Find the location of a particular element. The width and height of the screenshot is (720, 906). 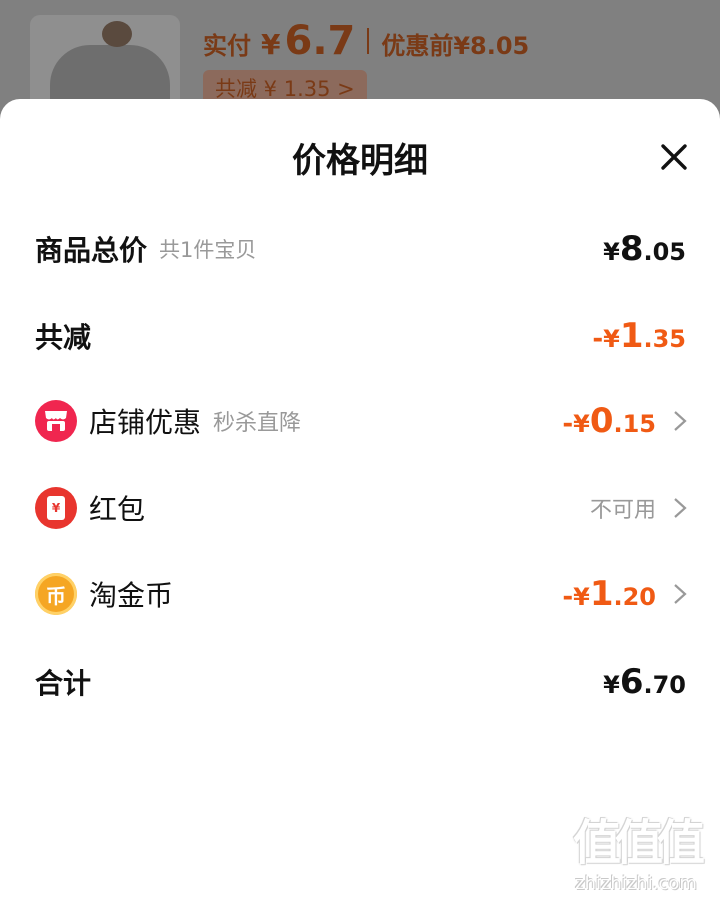

discount-total-int: 1 is located at coordinates (631, 336).